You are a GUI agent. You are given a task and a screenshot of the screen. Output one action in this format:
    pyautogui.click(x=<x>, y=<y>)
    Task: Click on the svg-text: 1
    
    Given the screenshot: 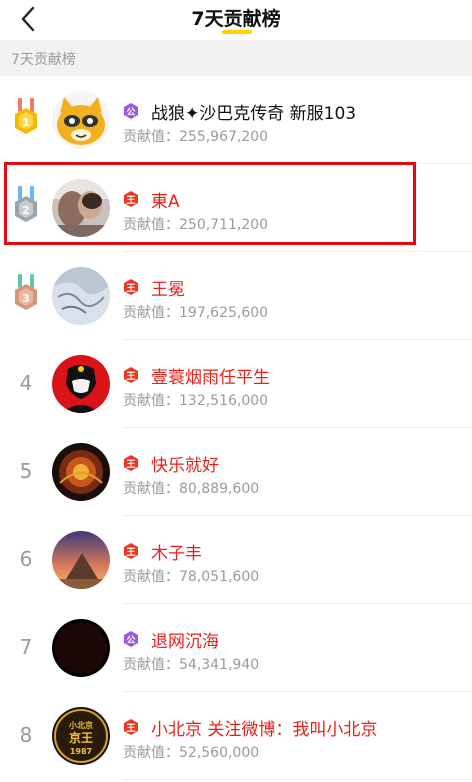 What is the action you would take?
    pyautogui.click(x=26, y=122)
    